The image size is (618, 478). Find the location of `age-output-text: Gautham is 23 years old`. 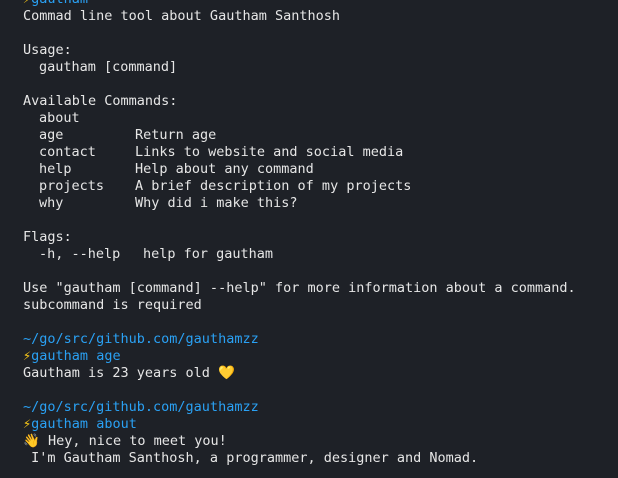

age-output-text: Gautham is 23 years old is located at coordinates (116, 373).